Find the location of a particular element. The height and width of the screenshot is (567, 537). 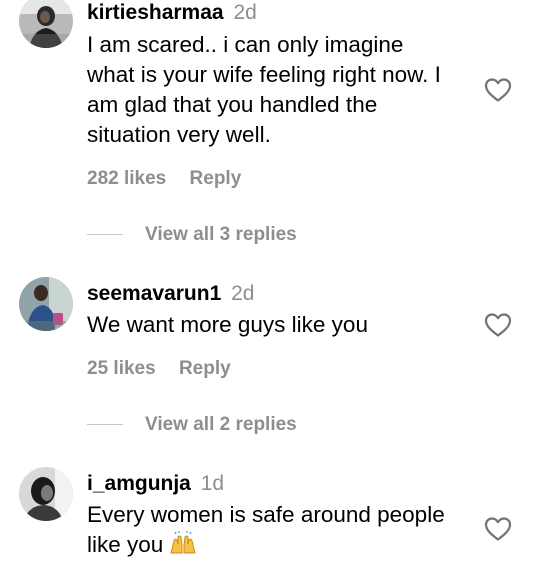

comment-line: We want more guys like you is located at coordinates (227, 324).